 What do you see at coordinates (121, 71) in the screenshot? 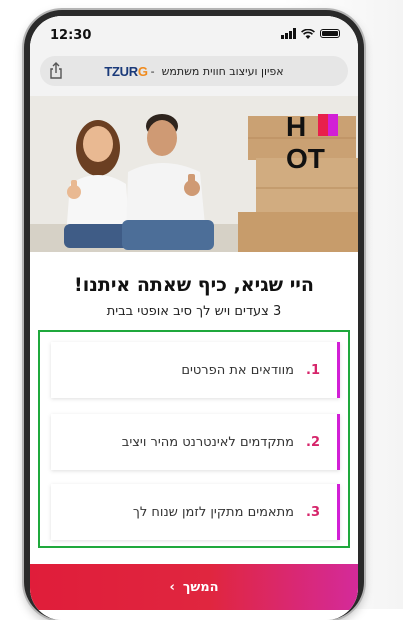
I see `tzur-logo-text: TZUR` at bounding box center [121, 71].